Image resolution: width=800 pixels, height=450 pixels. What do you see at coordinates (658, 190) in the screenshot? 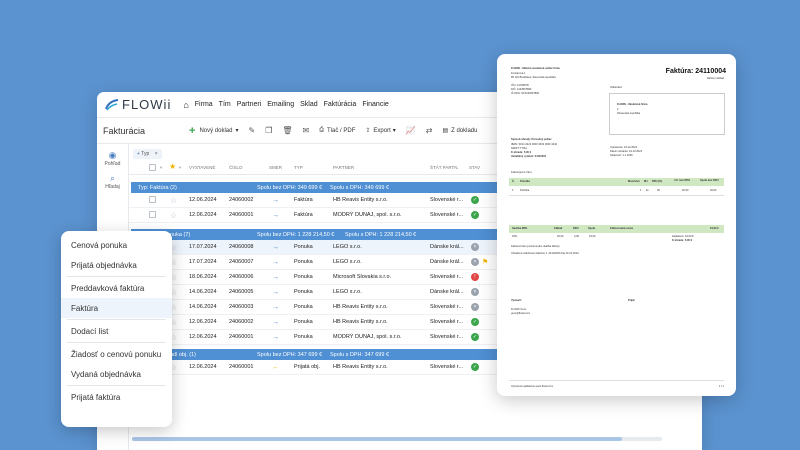
I see `item-cell: 20` at bounding box center [658, 190].